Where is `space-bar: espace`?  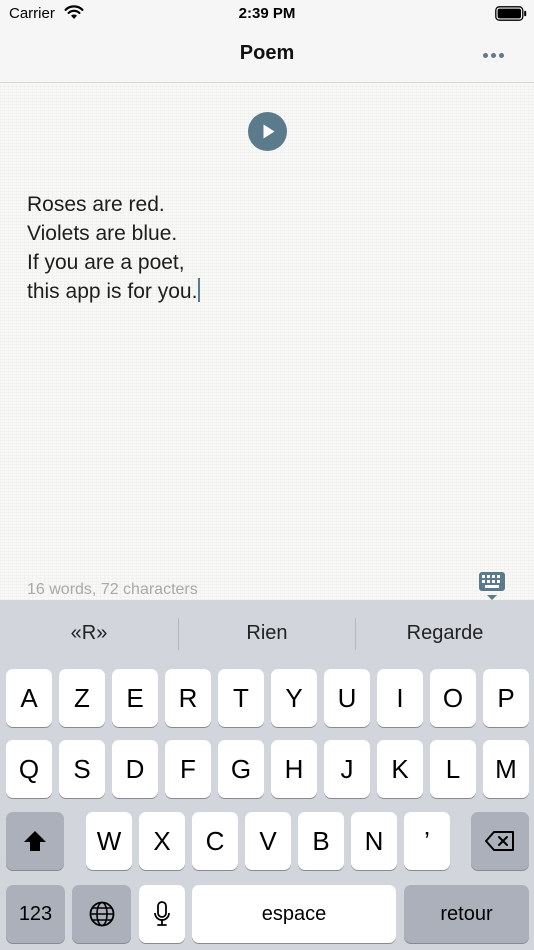 space-bar: espace is located at coordinates (294, 914).